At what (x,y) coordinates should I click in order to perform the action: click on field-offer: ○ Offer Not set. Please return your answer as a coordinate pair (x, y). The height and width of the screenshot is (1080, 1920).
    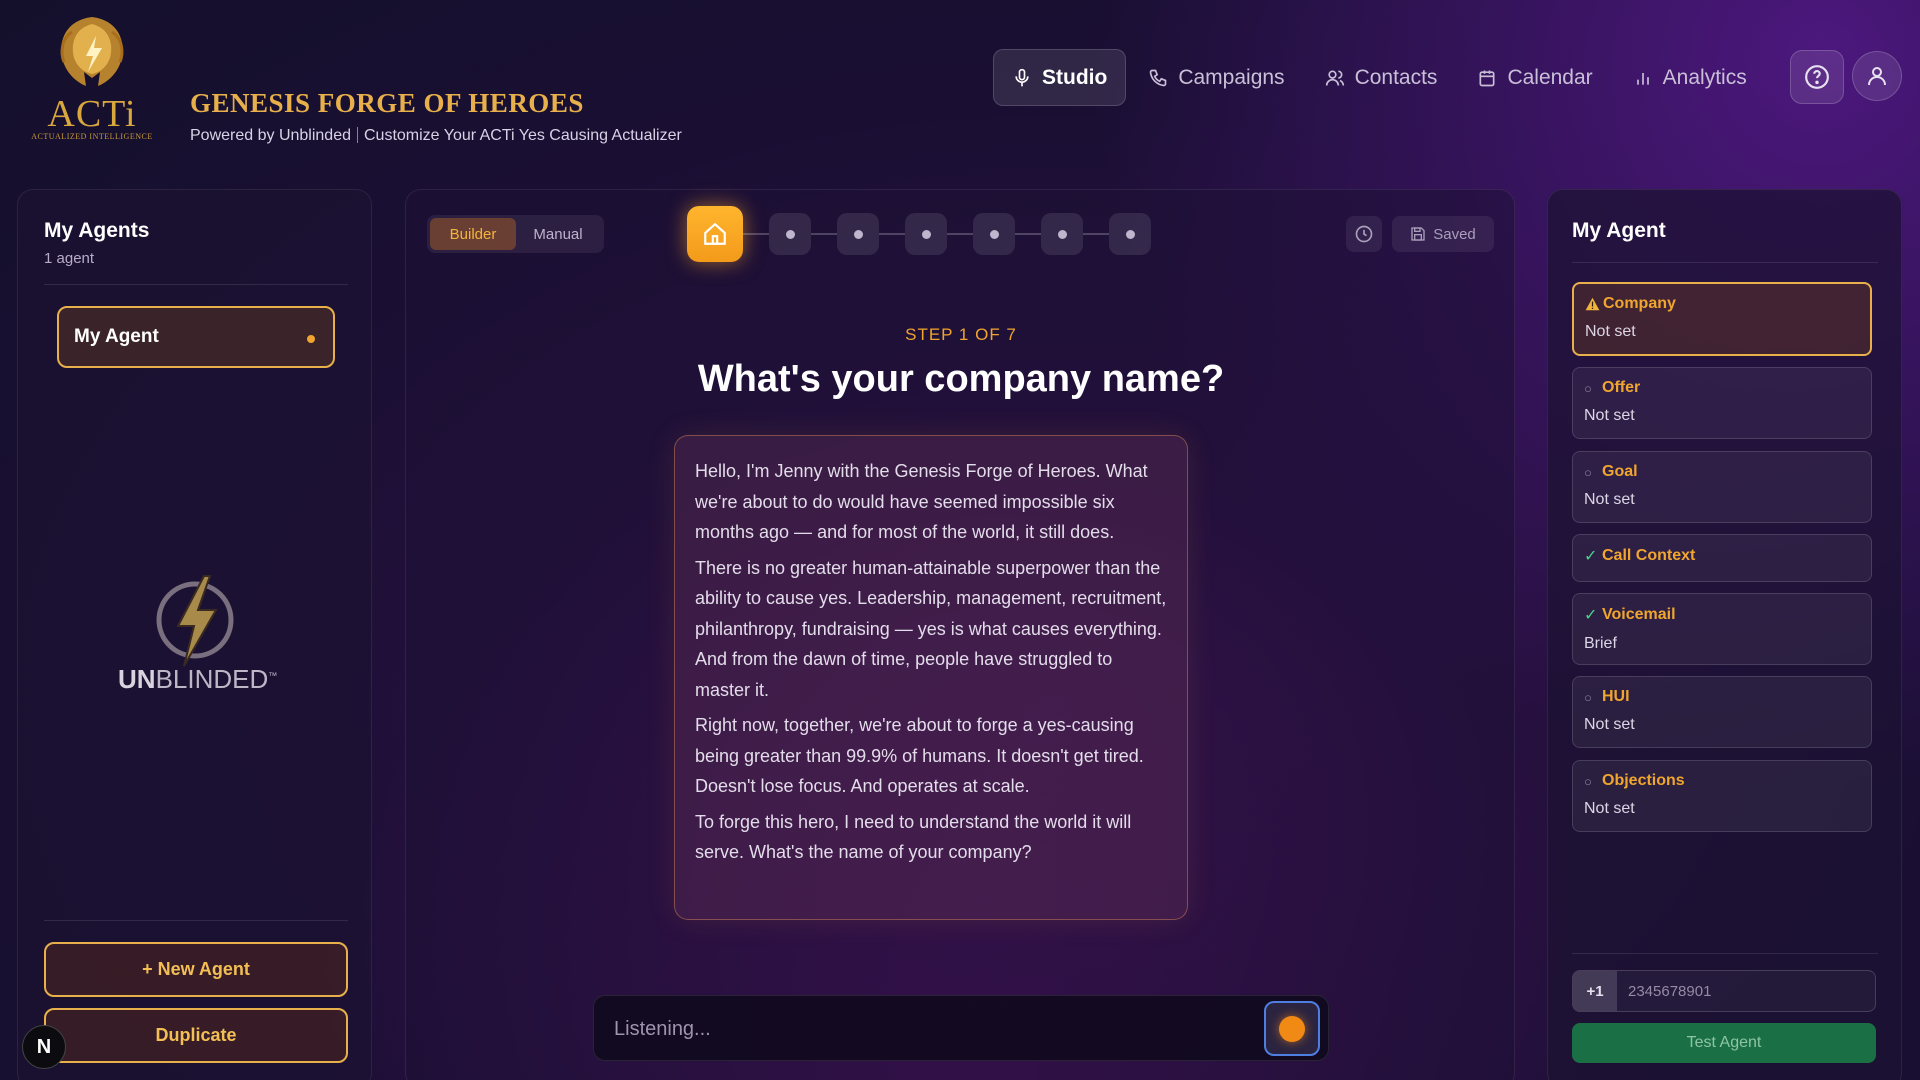
    Looking at the image, I should click on (1722, 403).